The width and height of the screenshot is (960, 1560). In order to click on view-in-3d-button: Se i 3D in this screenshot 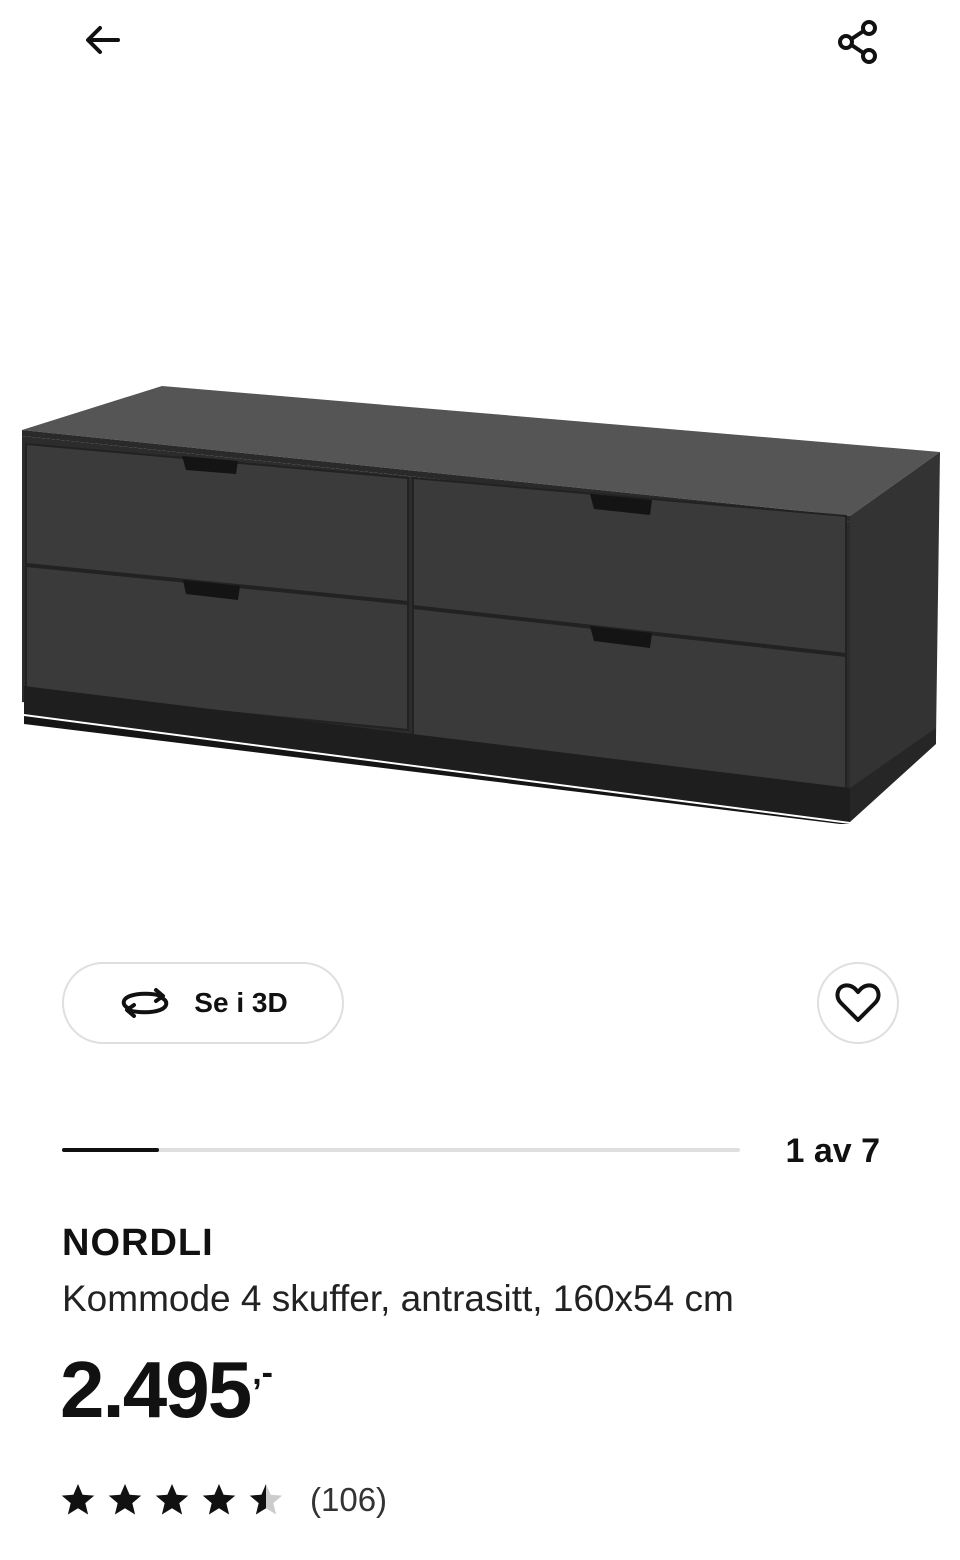, I will do `click(203, 1003)`.